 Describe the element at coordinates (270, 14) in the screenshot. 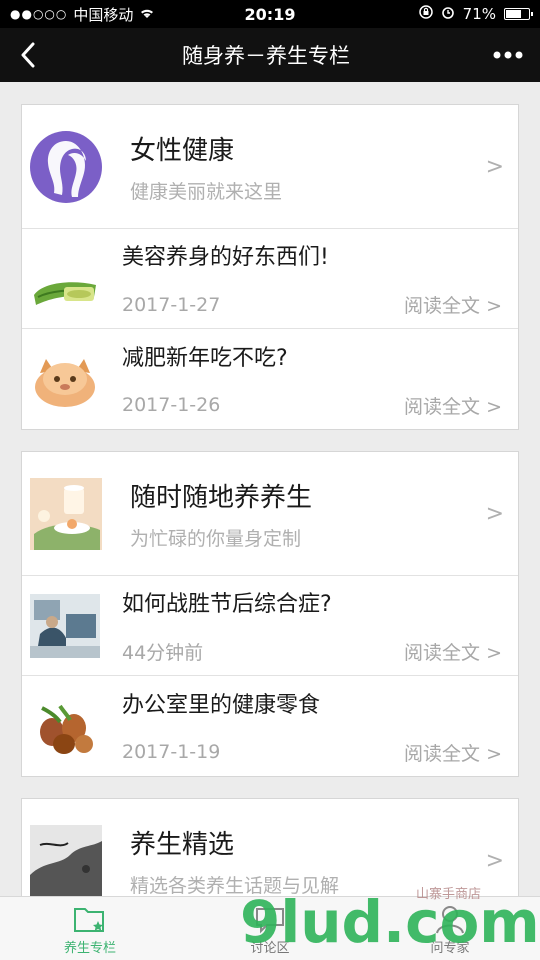

I see `status-bar: ●●○○○ 中国移动 20:19 71%` at that location.